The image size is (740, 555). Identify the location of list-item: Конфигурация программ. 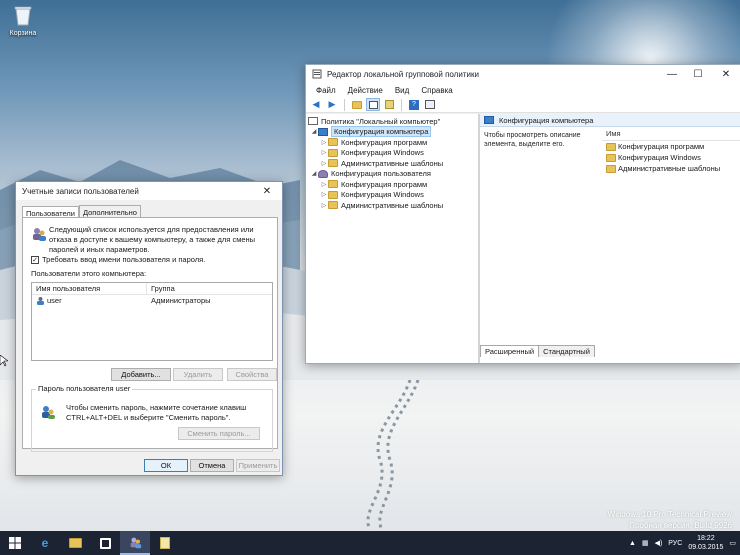
(671, 146).